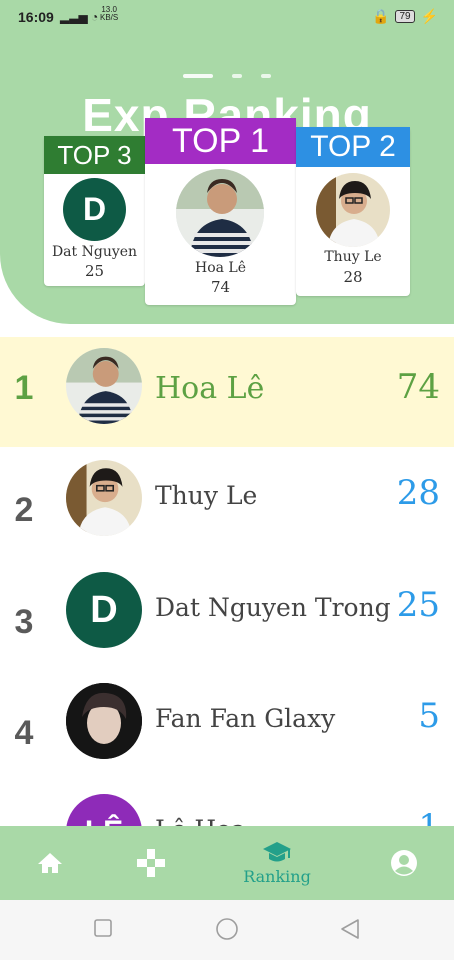 Image resolution: width=454 pixels, height=960 pixels. What do you see at coordinates (94, 155) in the screenshot?
I see `top3-tag: TOP 3` at bounding box center [94, 155].